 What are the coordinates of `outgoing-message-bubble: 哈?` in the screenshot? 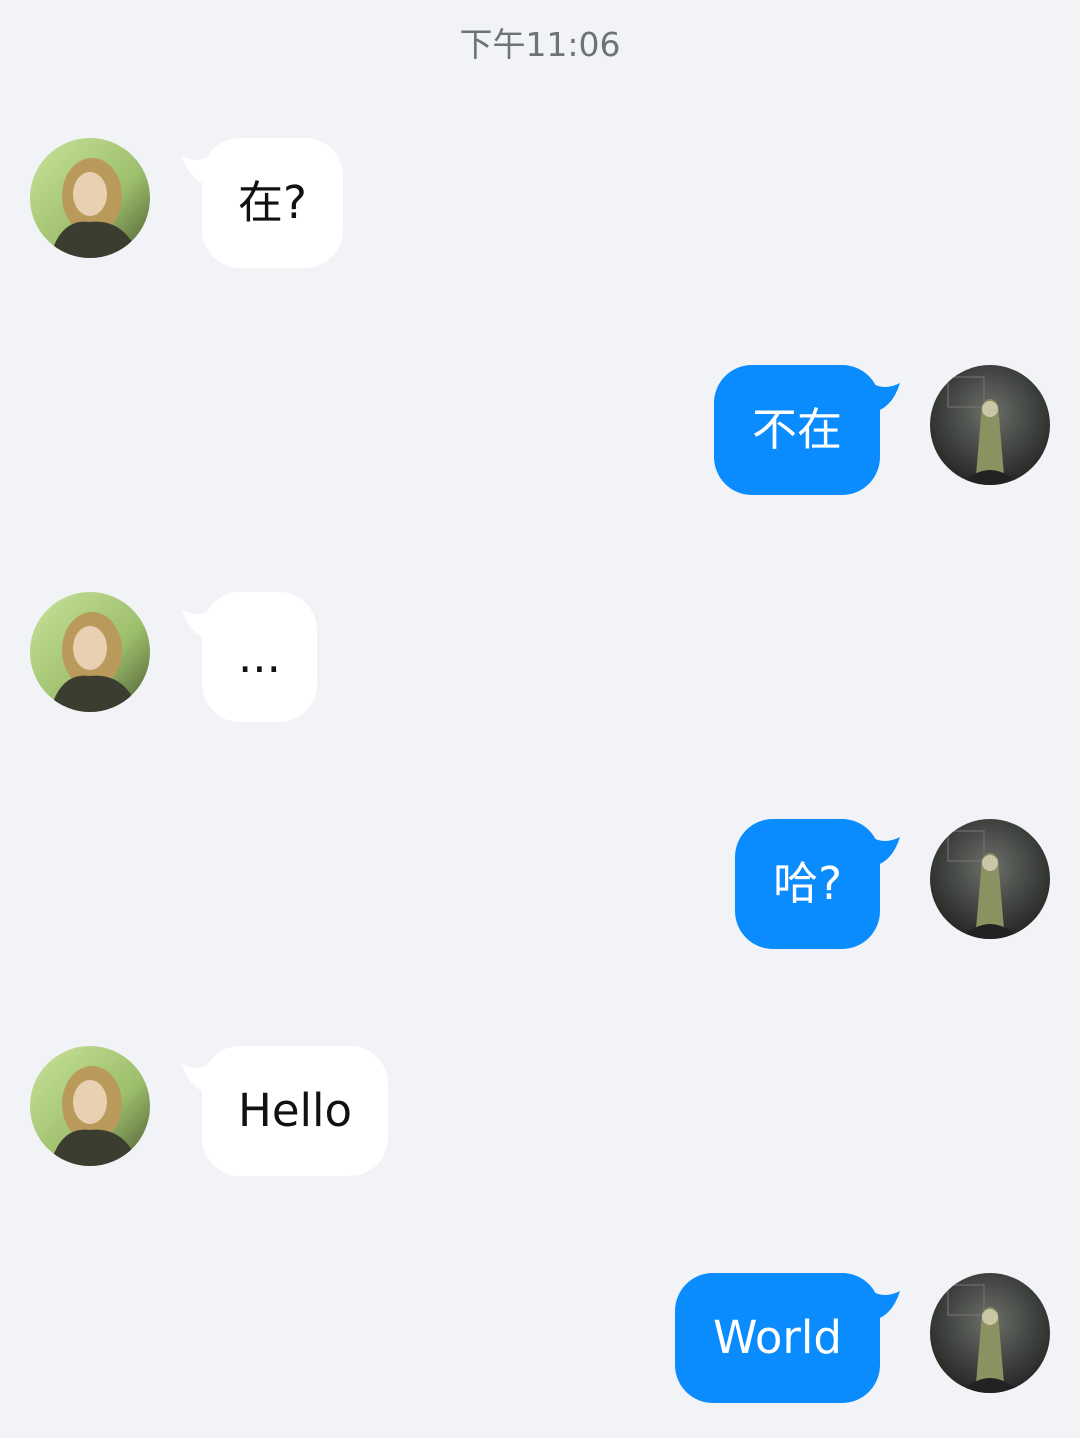 It's located at (807, 884).